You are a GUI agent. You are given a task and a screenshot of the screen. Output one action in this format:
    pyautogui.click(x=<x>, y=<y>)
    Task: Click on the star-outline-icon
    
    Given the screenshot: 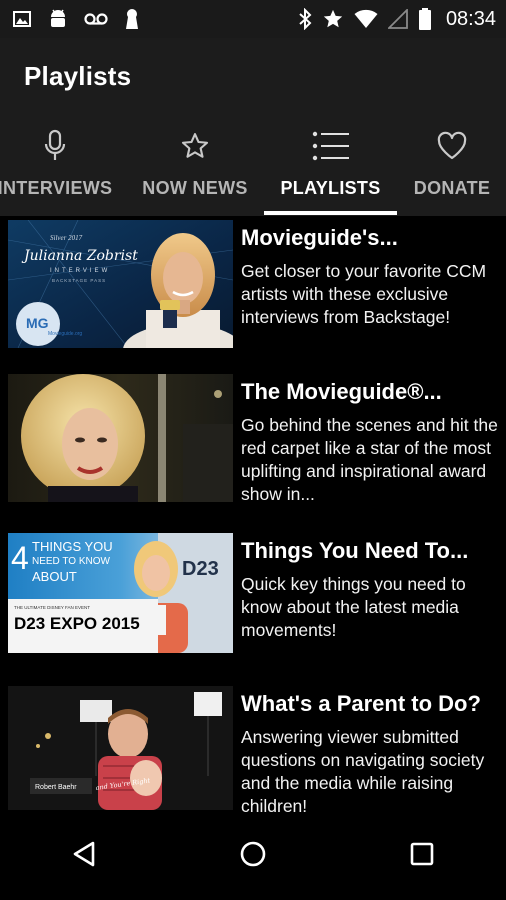 What is the action you would take?
    pyautogui.click(x=195, y=148)
    